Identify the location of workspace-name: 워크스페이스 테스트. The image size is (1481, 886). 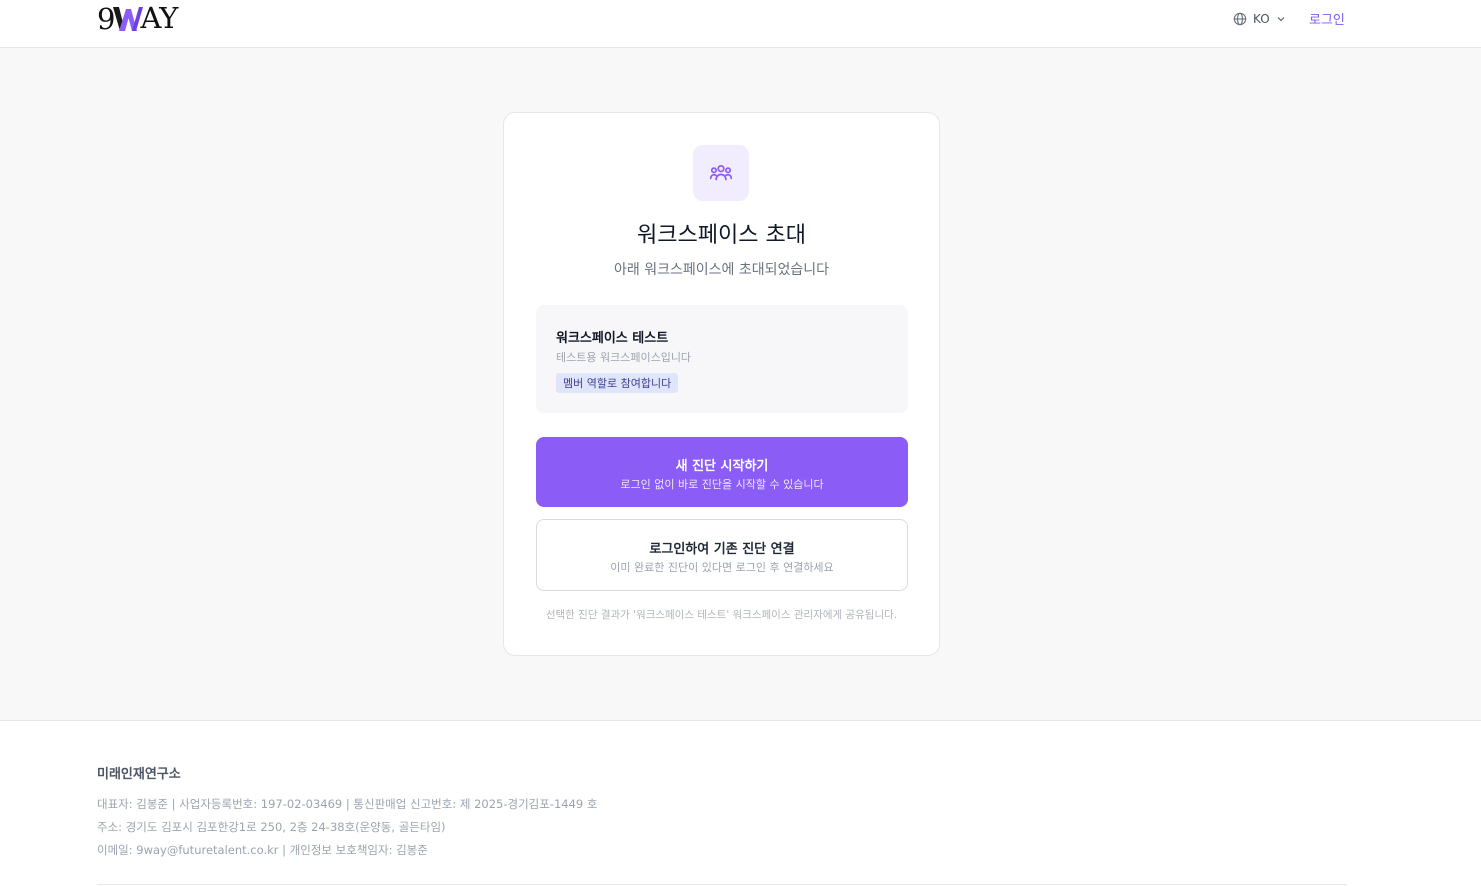
(612, 338).